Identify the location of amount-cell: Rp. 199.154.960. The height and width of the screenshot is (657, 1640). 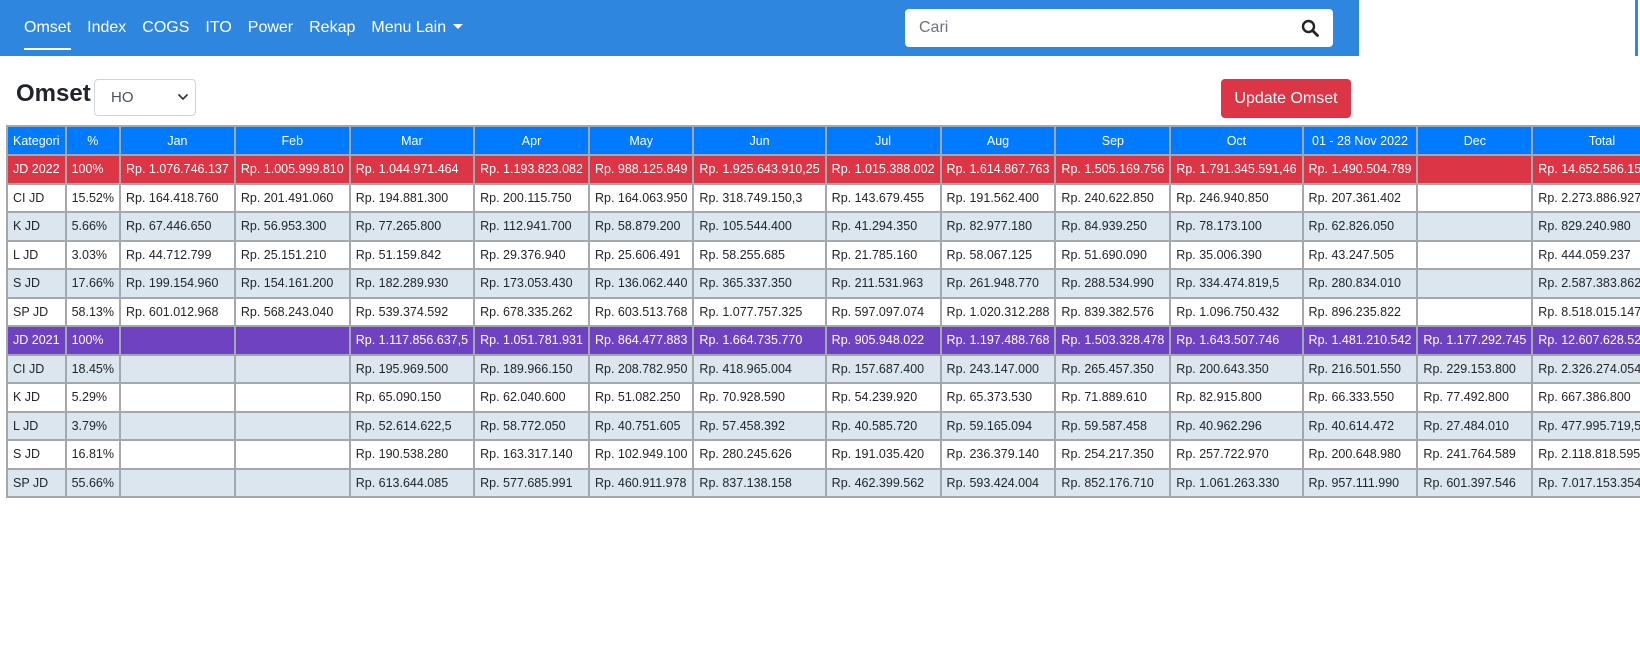
(177, 283).